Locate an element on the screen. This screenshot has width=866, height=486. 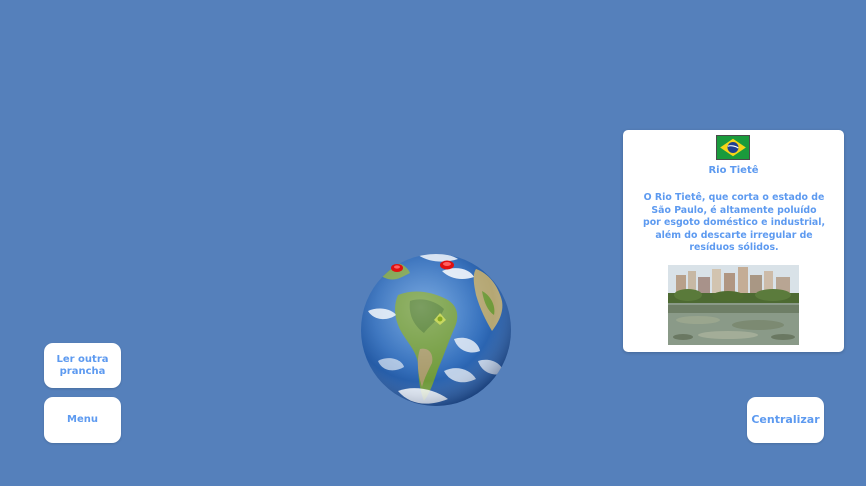
menu-button: Menu is located at coordinates (82, 420).